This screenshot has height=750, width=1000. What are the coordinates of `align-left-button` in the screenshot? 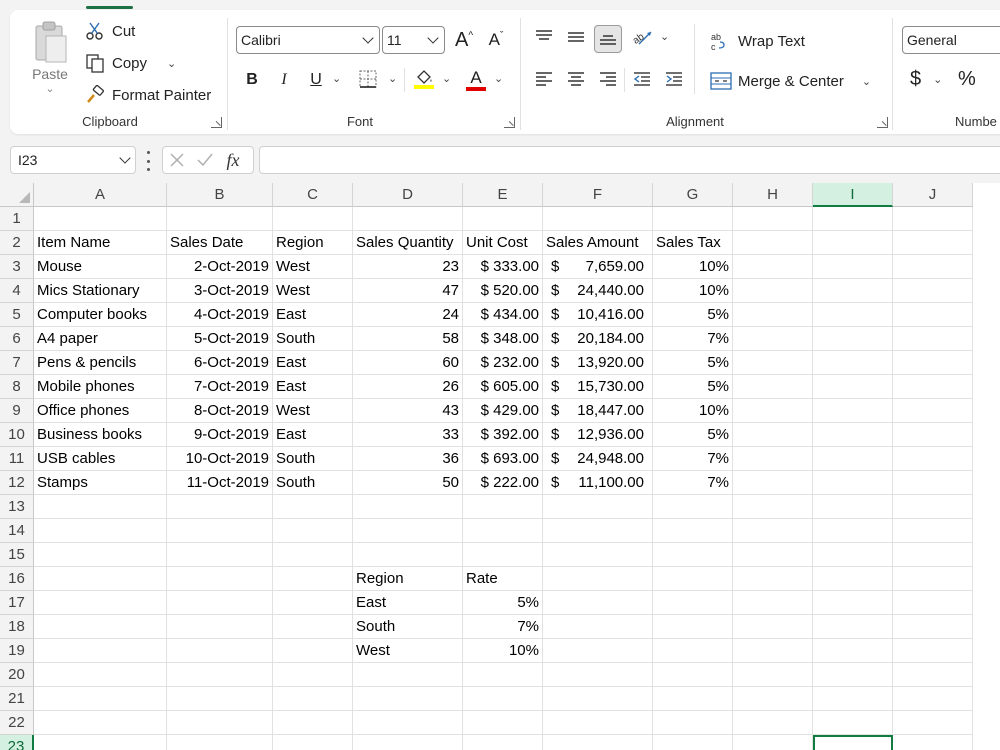 It's located at (544, 80).